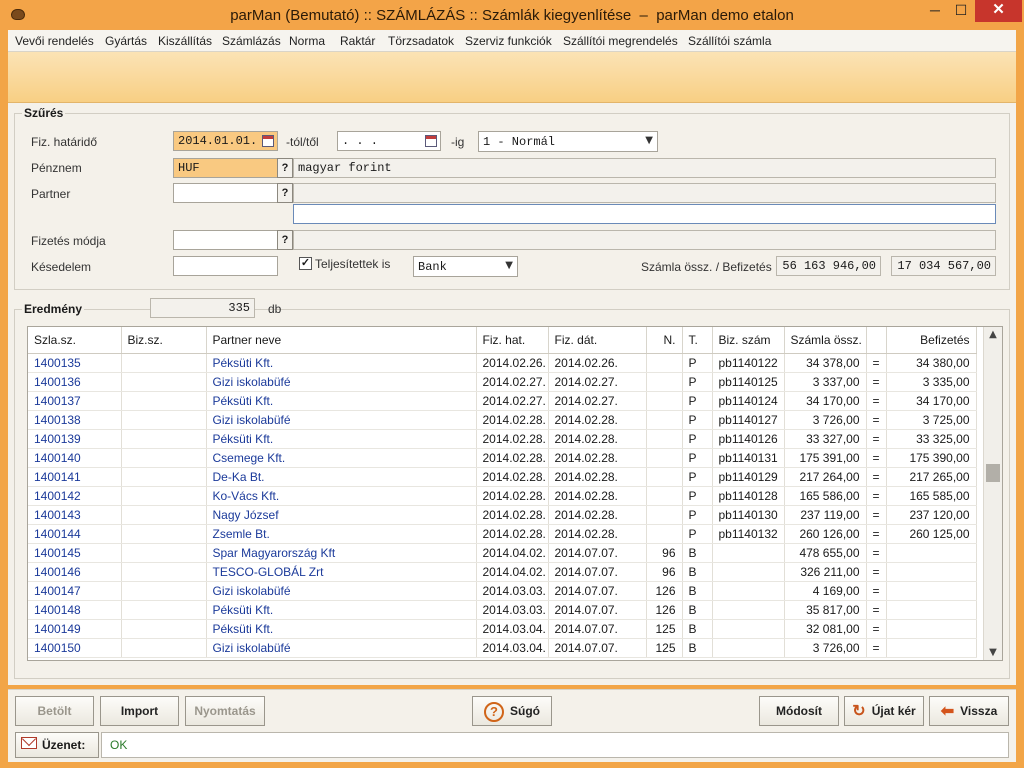  I want to click on col-header-partner-neve: Partner neve, so click(341, 340).